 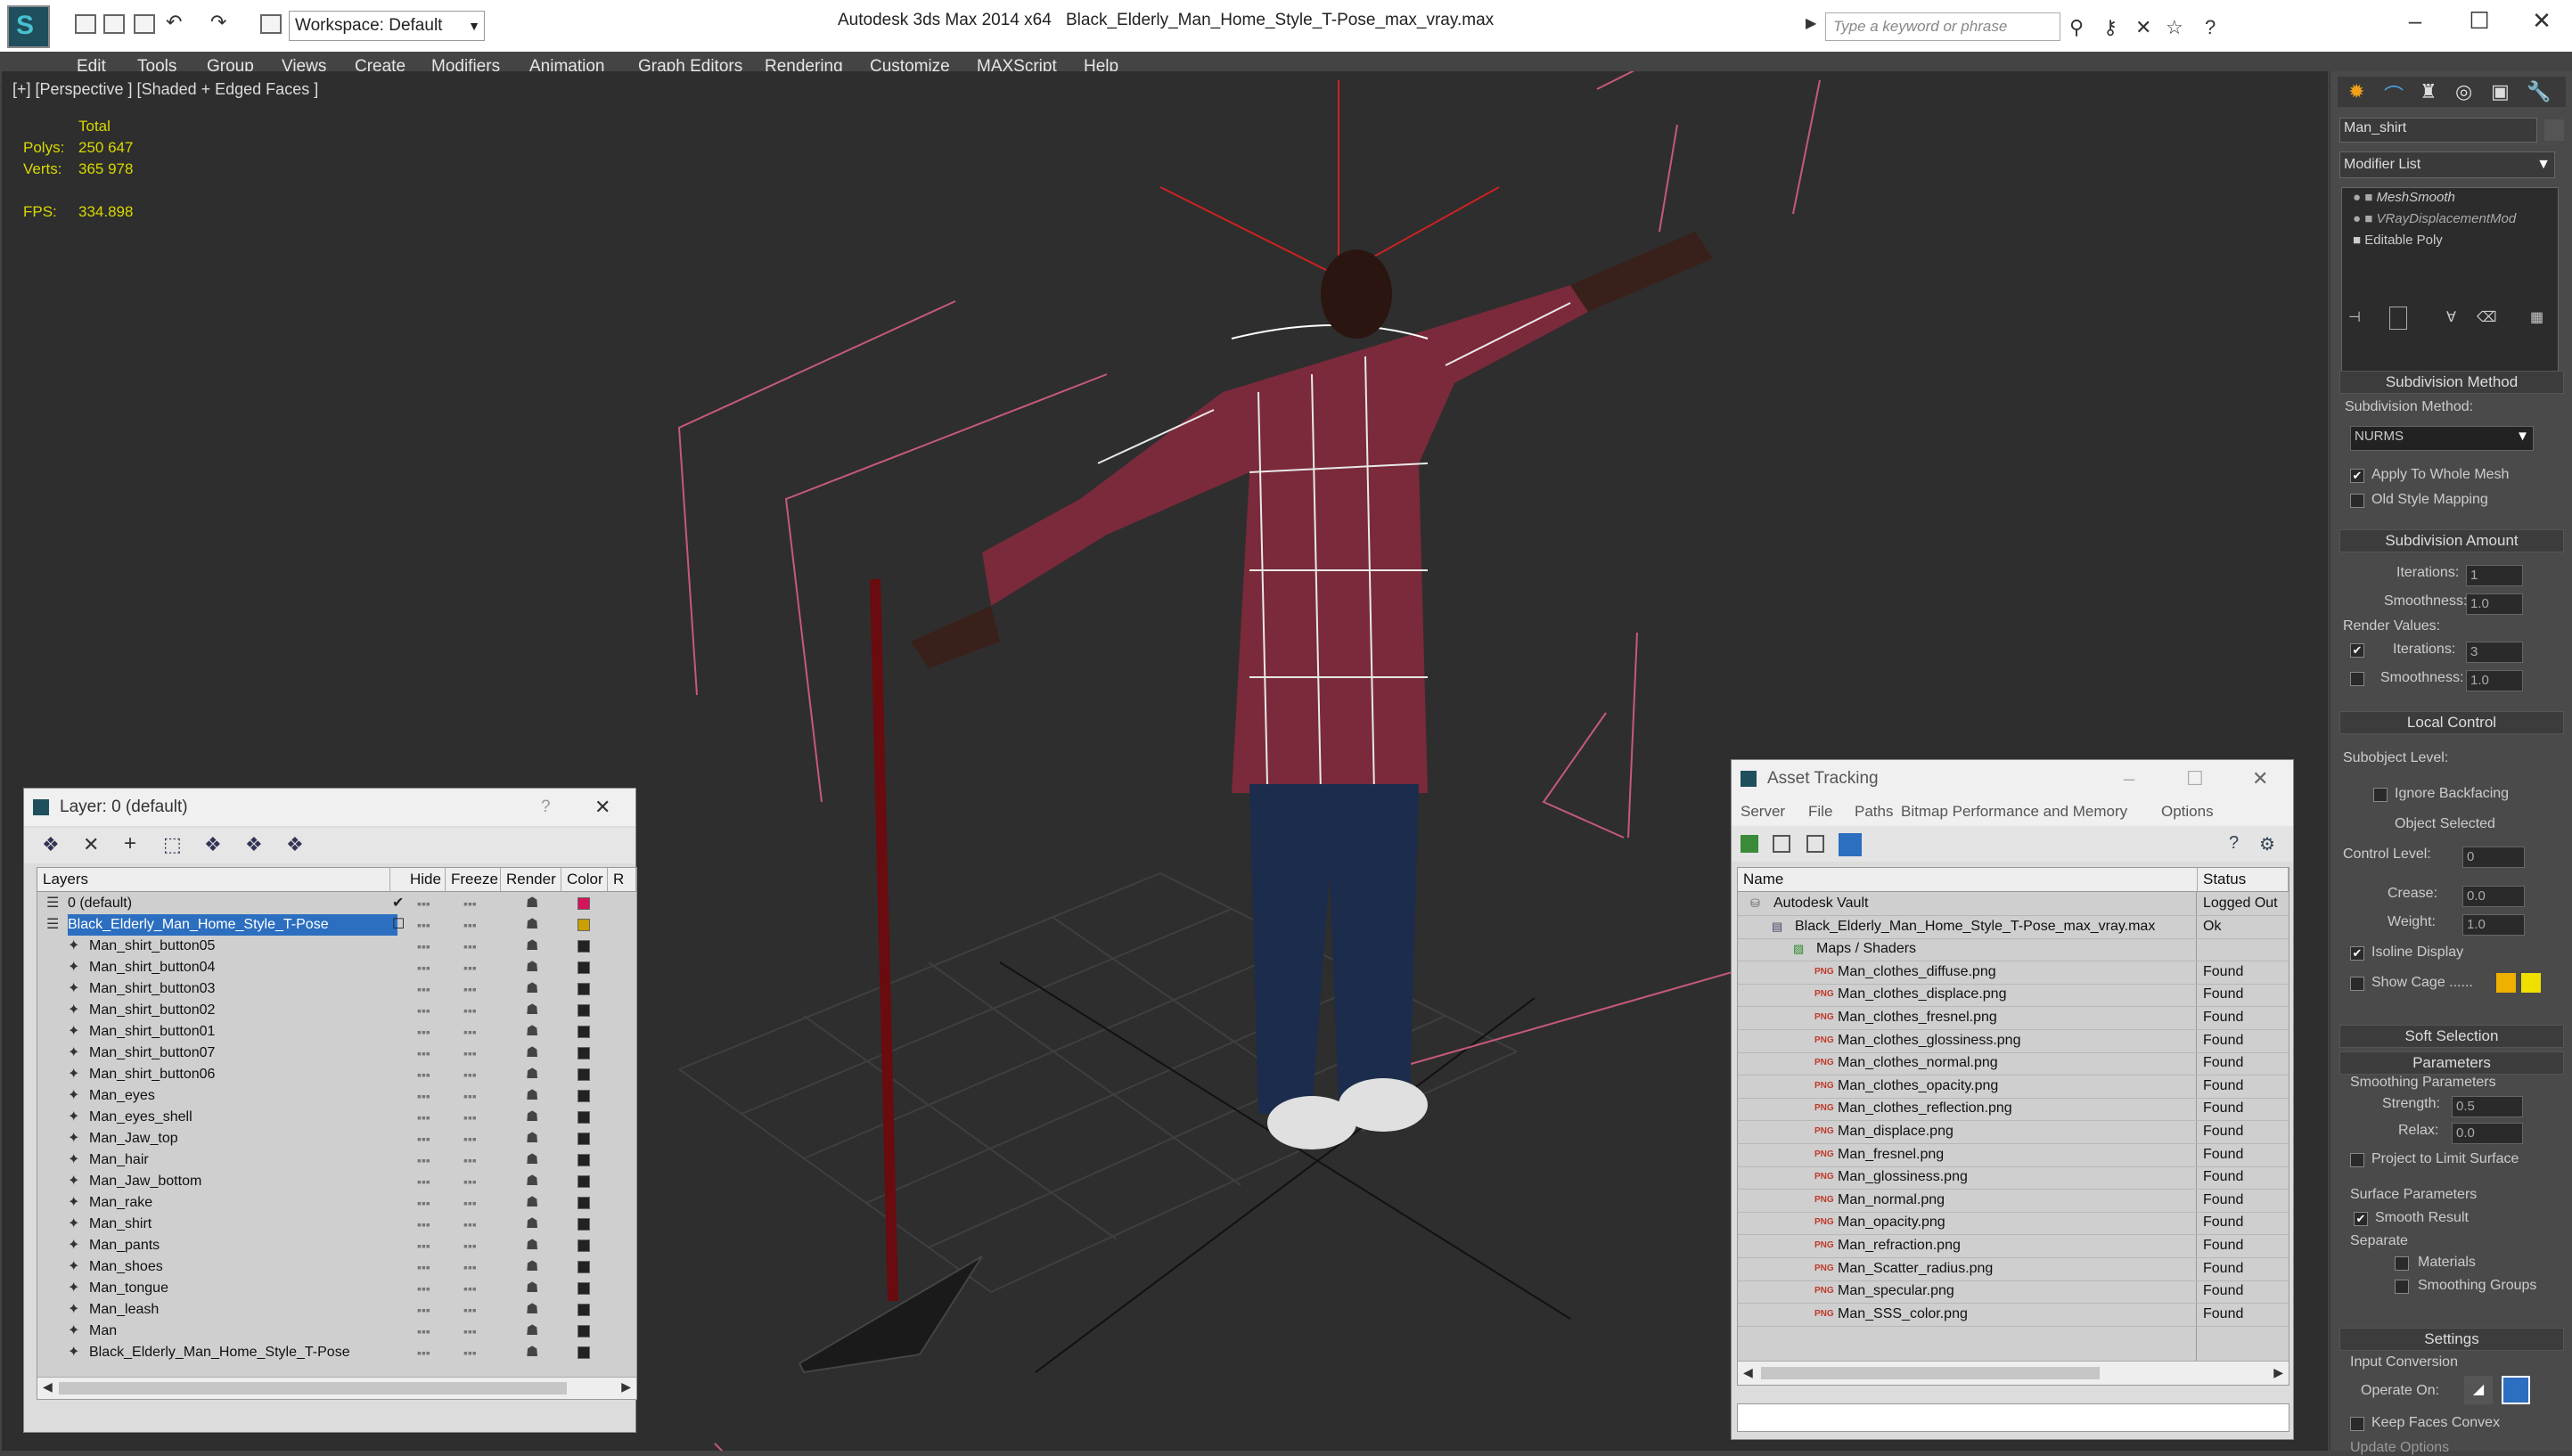 What do you see at coordinates (2398, 318) in the screenshot?
I see `show-end-result-icon` at bounding box center [2398, 318].